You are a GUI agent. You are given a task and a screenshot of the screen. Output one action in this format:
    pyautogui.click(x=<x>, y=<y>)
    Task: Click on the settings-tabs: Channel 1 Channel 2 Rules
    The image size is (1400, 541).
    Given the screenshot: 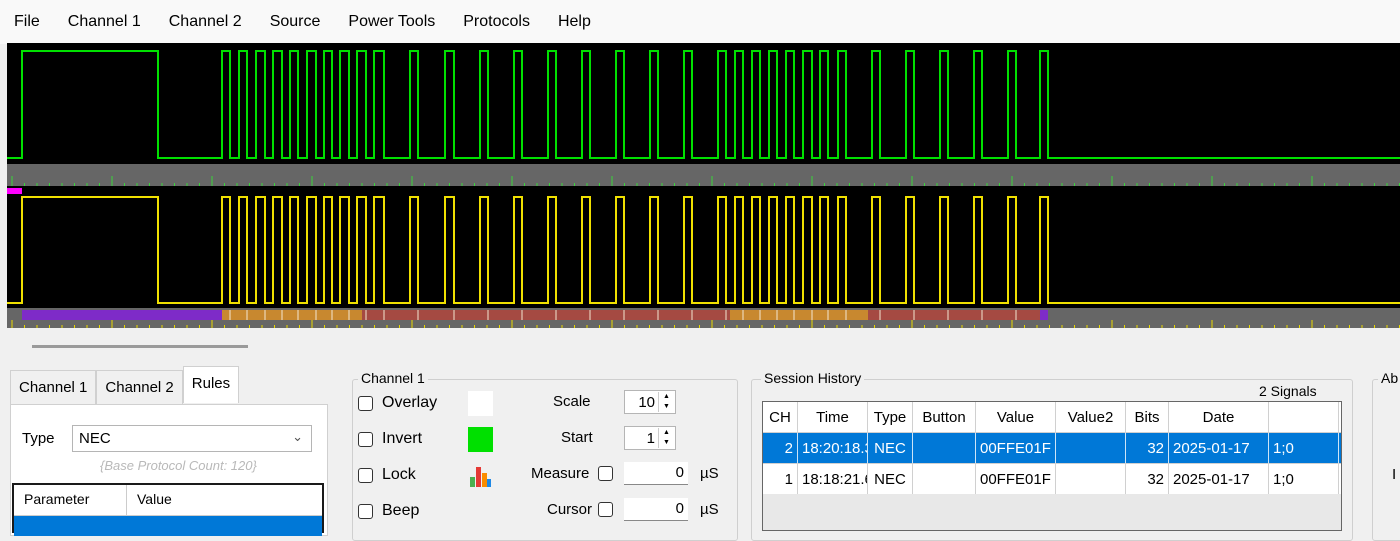 What is the action you would take?
    pyautogui.click(x=125, y=386)
    